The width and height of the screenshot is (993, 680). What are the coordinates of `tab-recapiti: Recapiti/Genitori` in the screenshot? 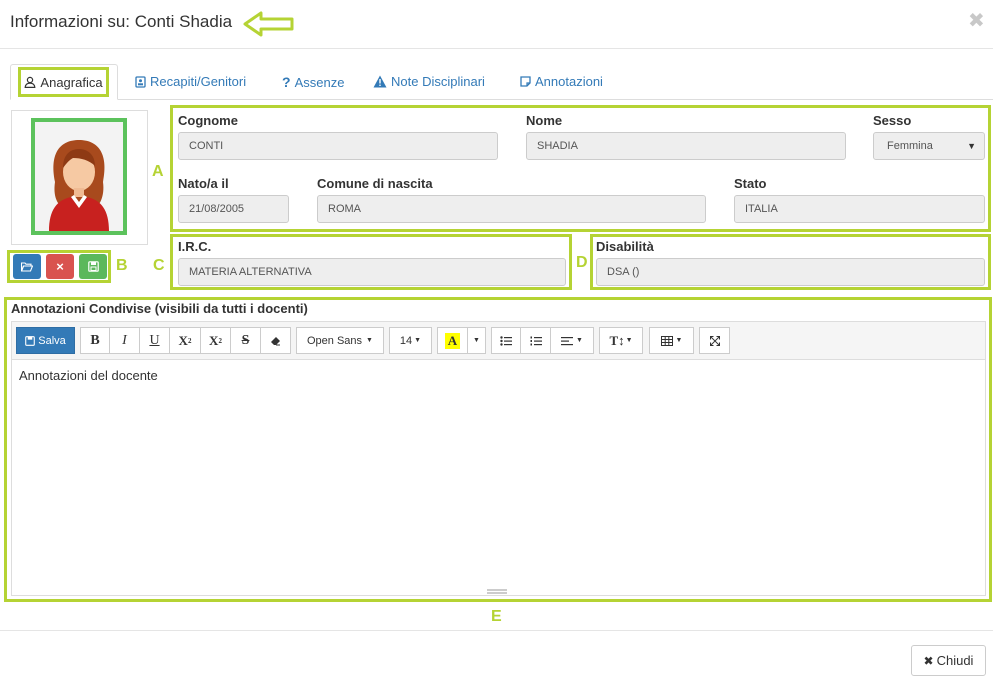 It's located at (190, 81).